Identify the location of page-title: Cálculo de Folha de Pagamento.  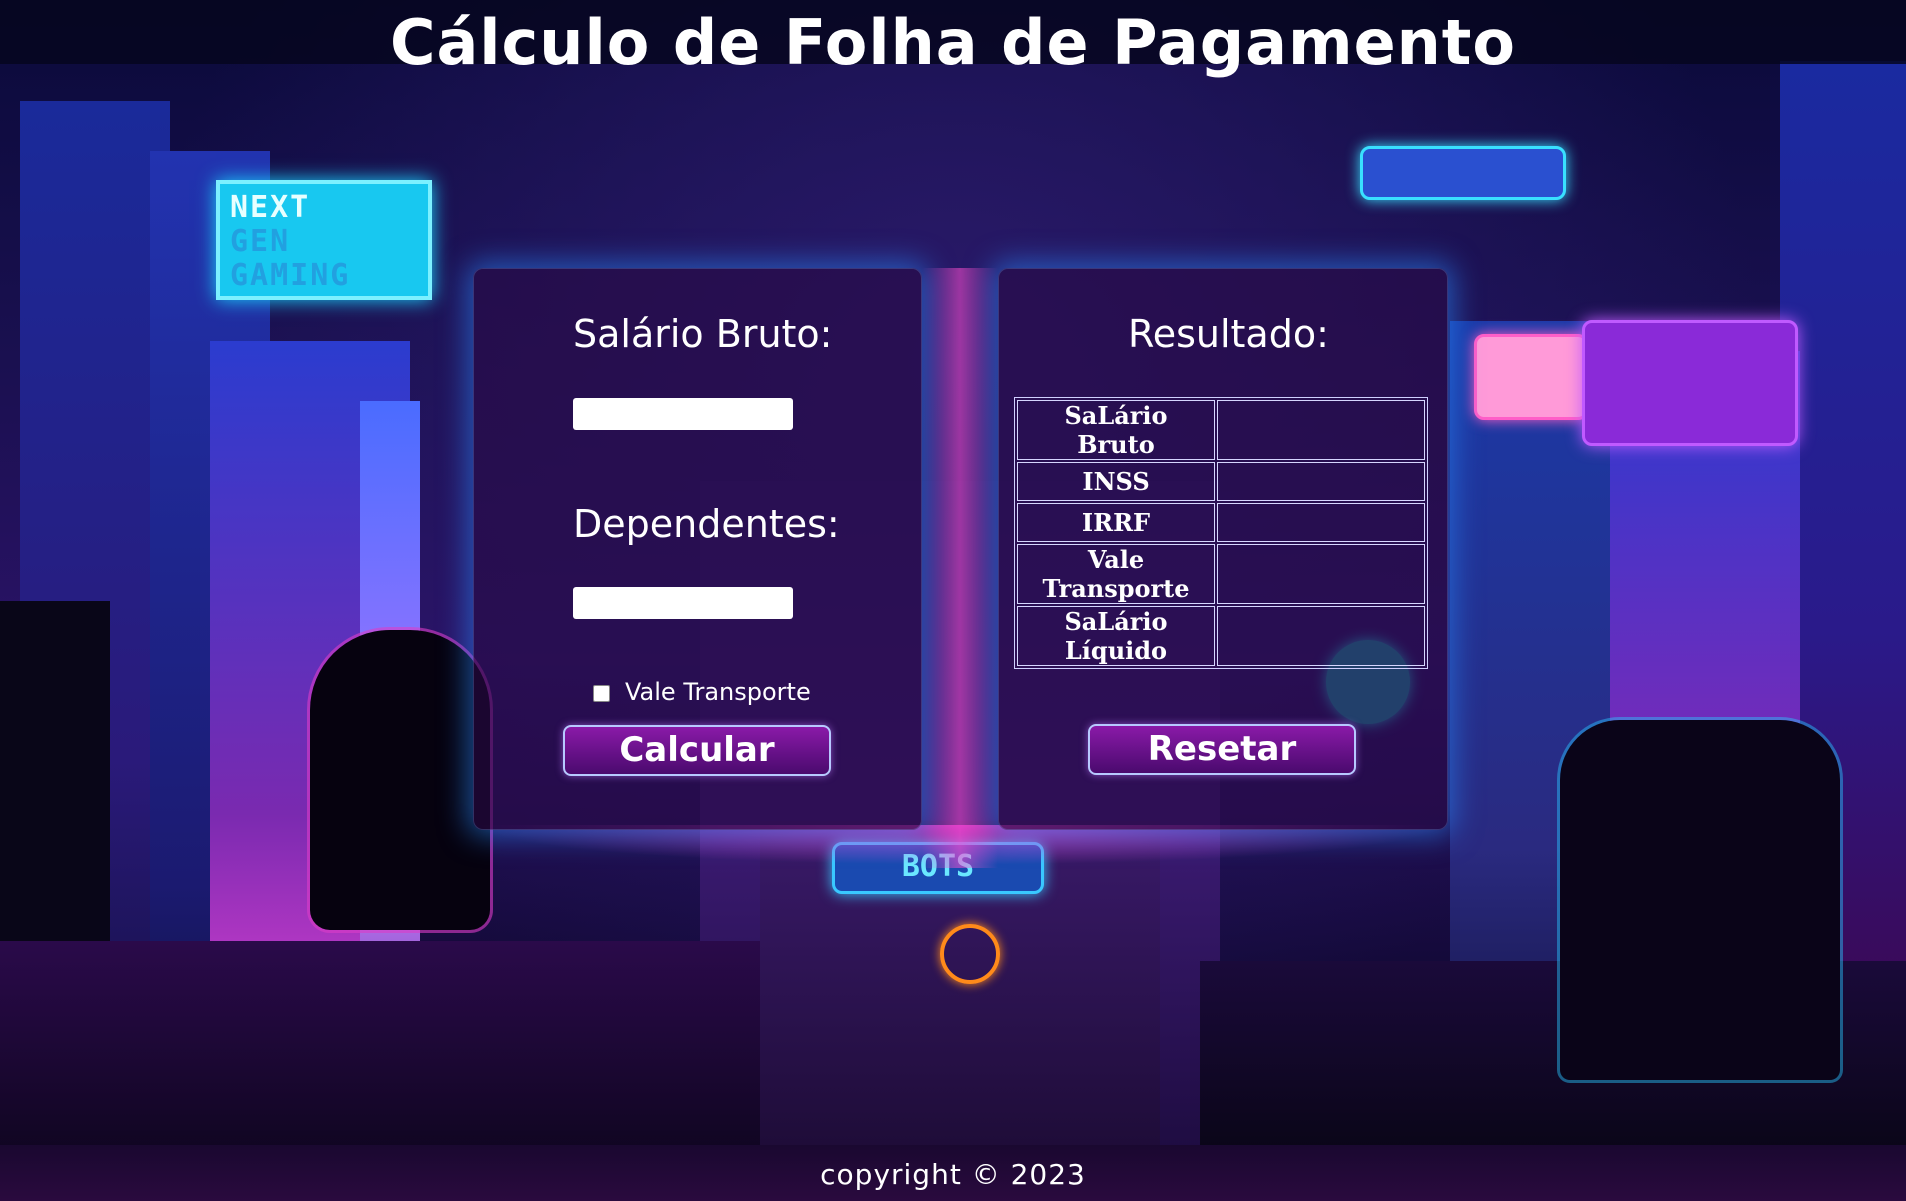
(953, 42).